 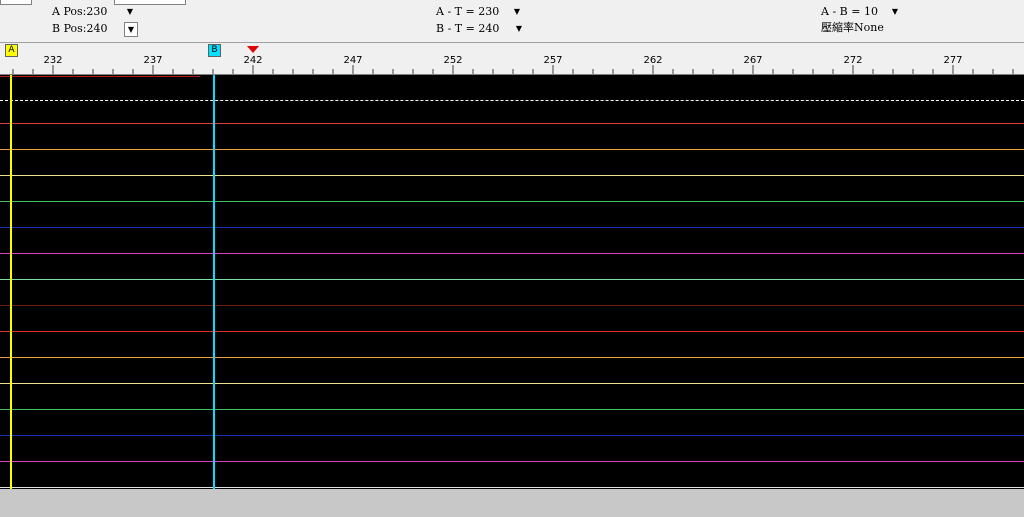 What do you see at coordinates (353, 60) in the screenshot?
I see `ruler-tick-label: 247` at bounding box center [353, 60].